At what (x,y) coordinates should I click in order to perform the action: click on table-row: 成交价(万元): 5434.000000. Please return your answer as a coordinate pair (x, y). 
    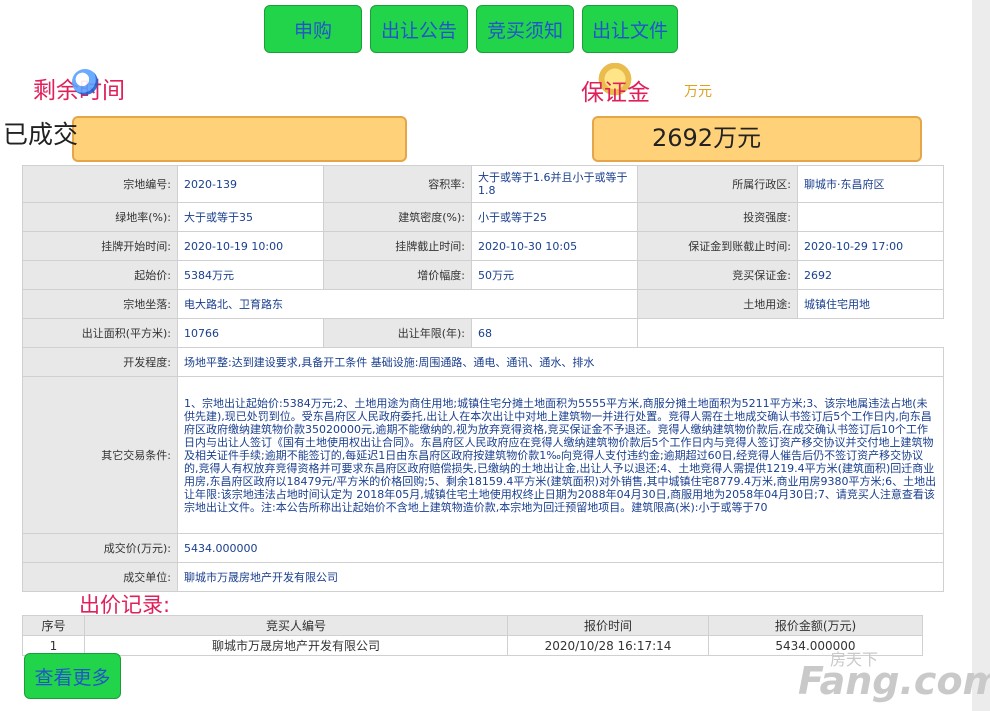
    Looking at the image, I should click on (483, 548).